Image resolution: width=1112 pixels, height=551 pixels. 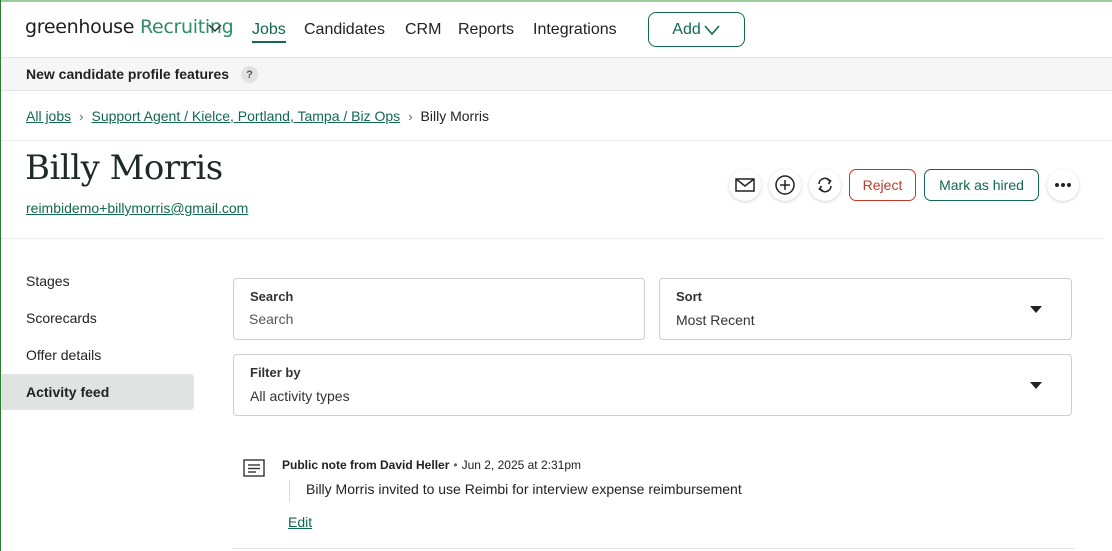 What do you see at coordinates (137, 208) in the screenshot?
I see `candidate-email-link: reimbidemo+billymorris@gmail.com` at bounding box center [137, 208].